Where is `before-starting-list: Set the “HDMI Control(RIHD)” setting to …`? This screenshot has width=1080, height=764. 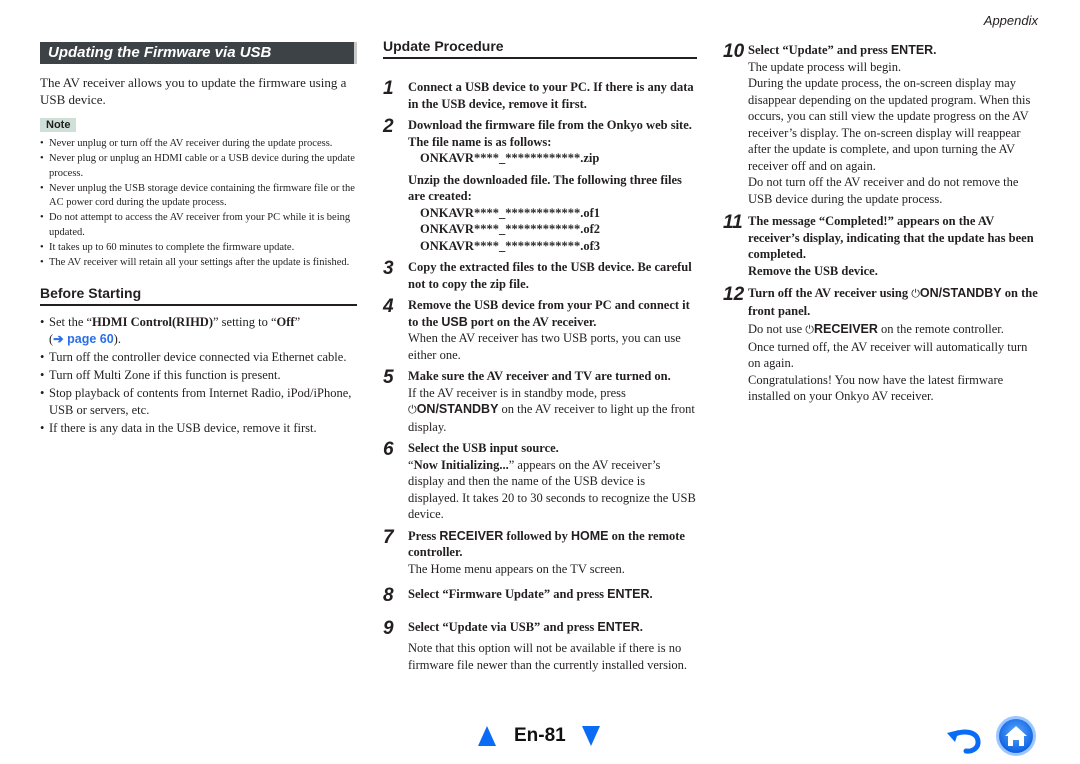 before-starting-list: Set the “HDMI Control(RIHD)” setting to … is located at coordinates (198, 375).